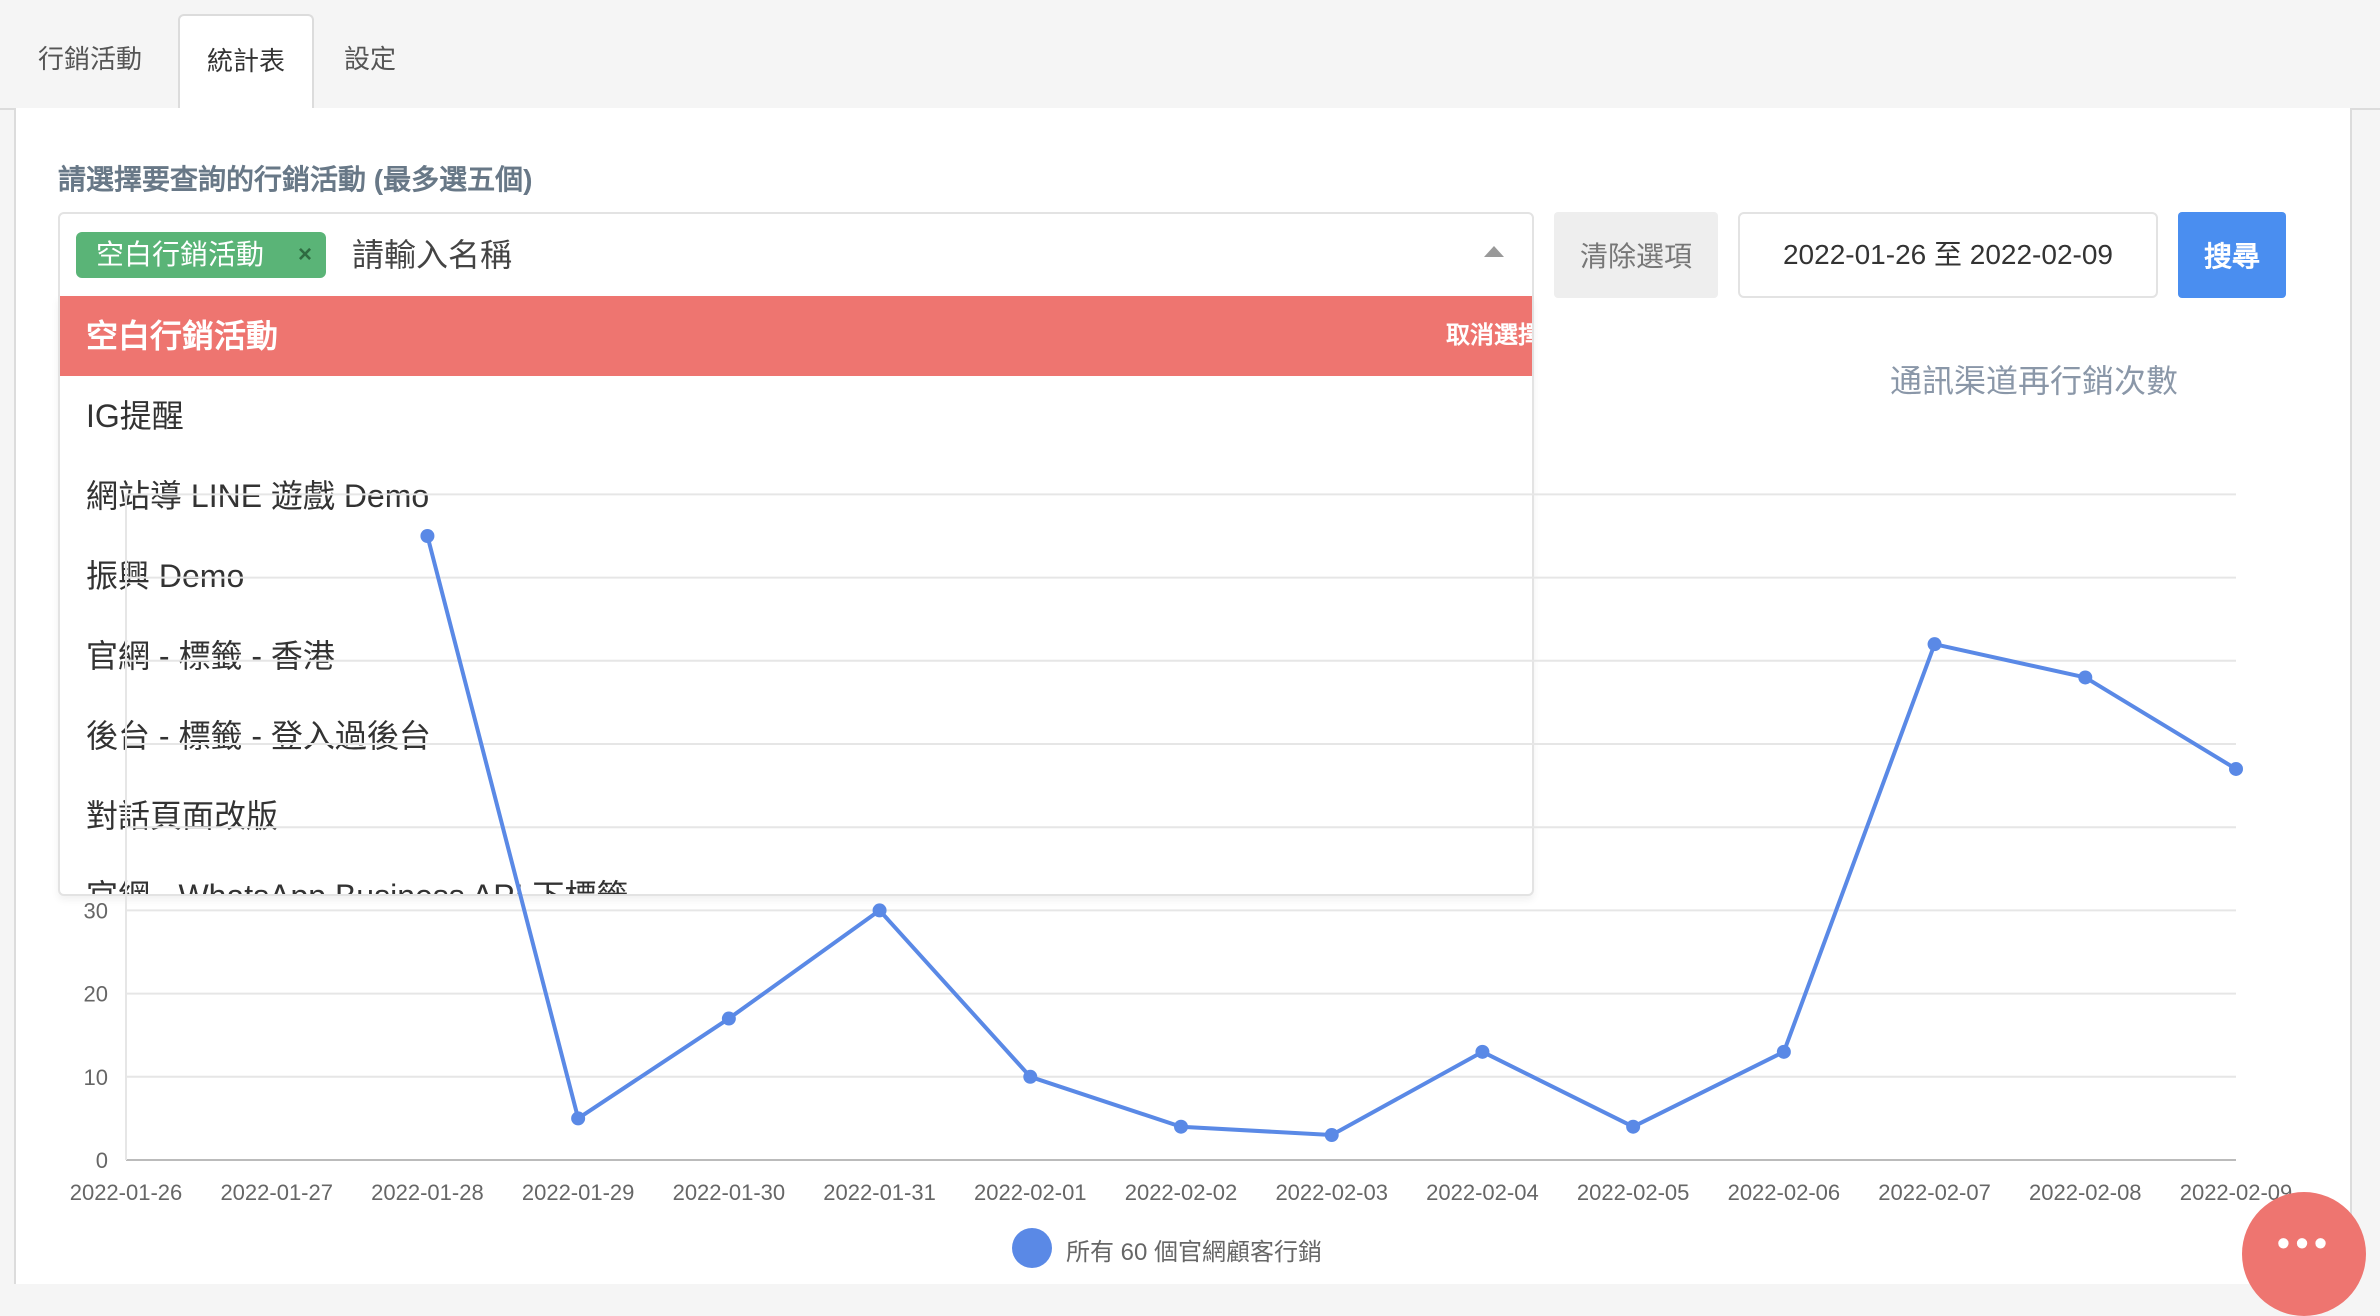 The height and width of the screenshot is (1316, 2380). I want to click on x-tick-label: 2022-01-28, so click(427, 1192).